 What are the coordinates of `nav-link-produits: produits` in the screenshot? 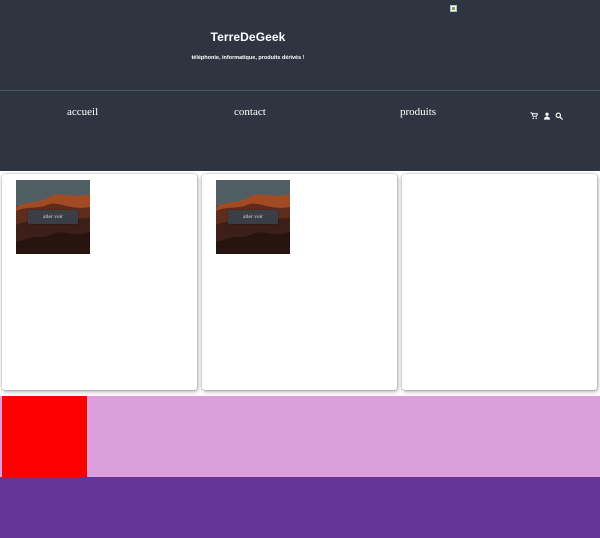 It's located at (418, 112).